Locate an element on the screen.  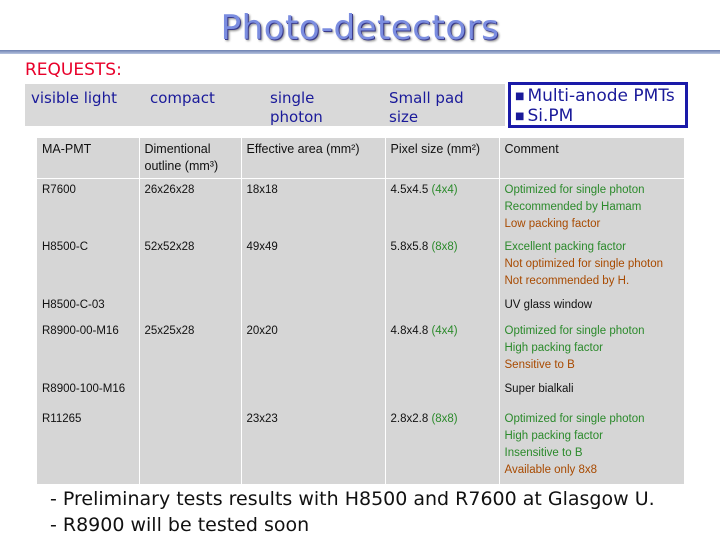
table-row: R8900-100-M16 Super bialkali is located at coordinates (360, 393).